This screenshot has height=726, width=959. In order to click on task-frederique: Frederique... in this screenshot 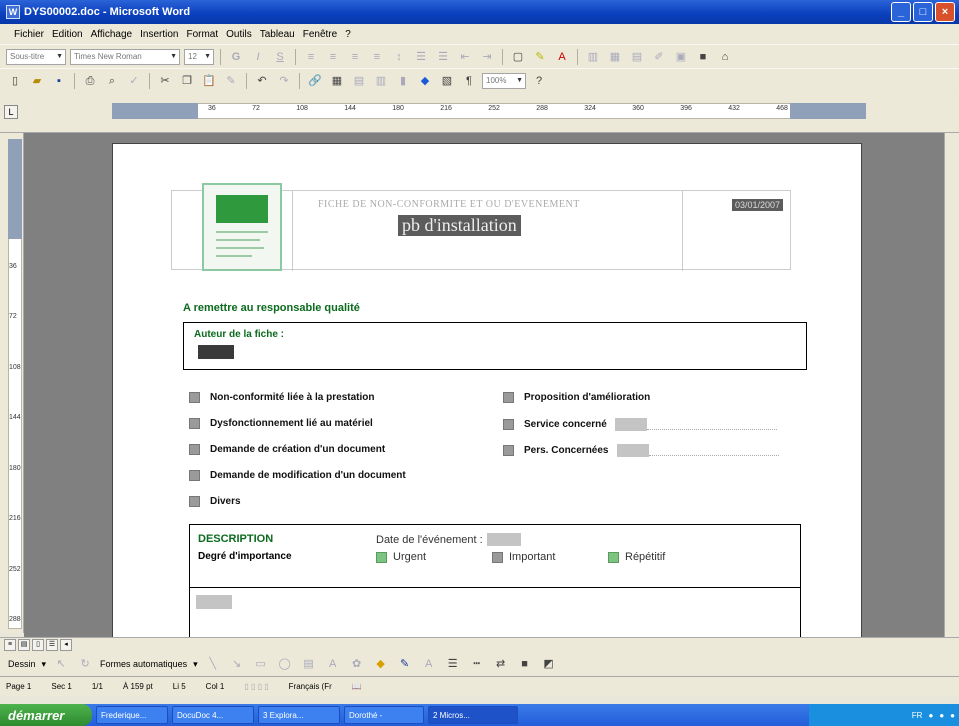, I will do `click(132, 715)`.